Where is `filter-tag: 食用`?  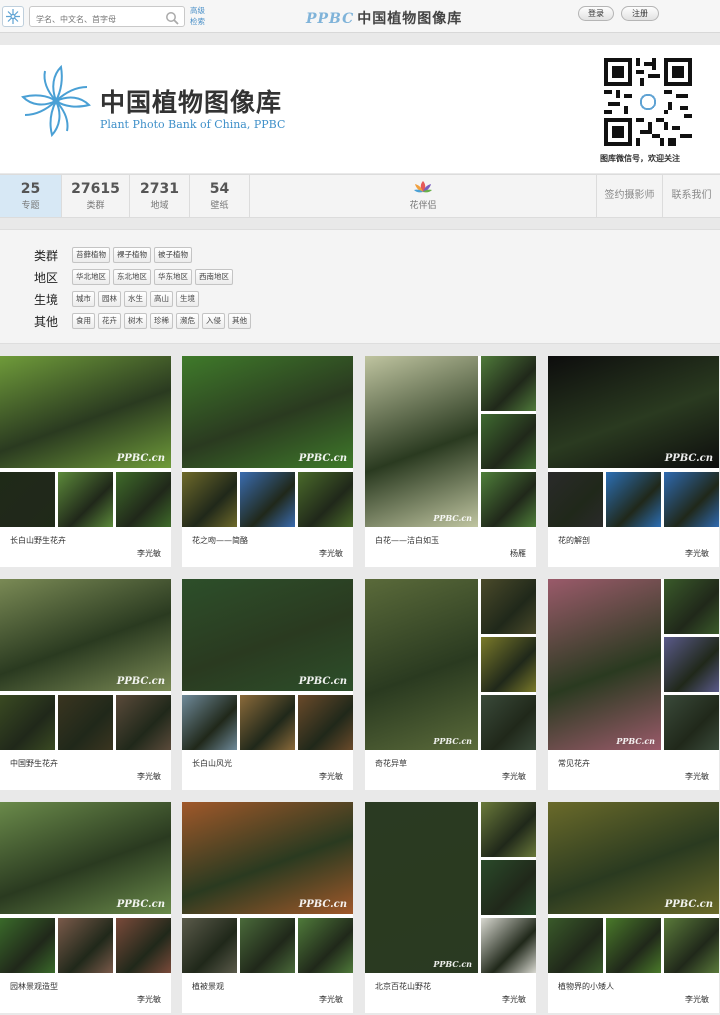
filter-tag: 食用 is located at coordinates (83, 321).